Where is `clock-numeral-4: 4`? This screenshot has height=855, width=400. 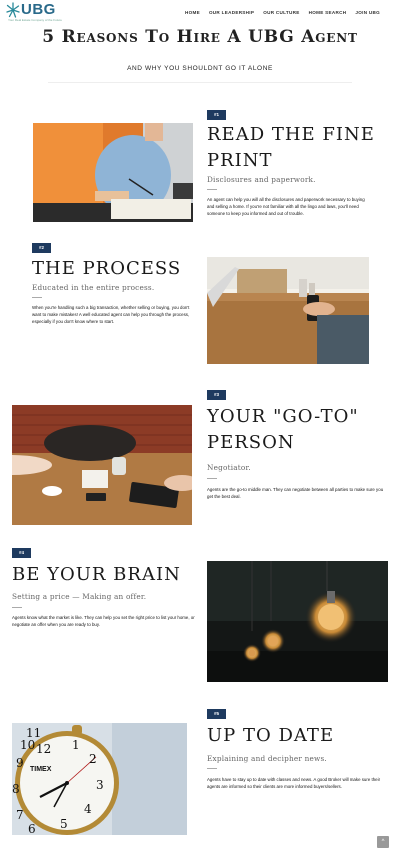 clock-numeral-4: 4 is located at coordinates (88, 809).